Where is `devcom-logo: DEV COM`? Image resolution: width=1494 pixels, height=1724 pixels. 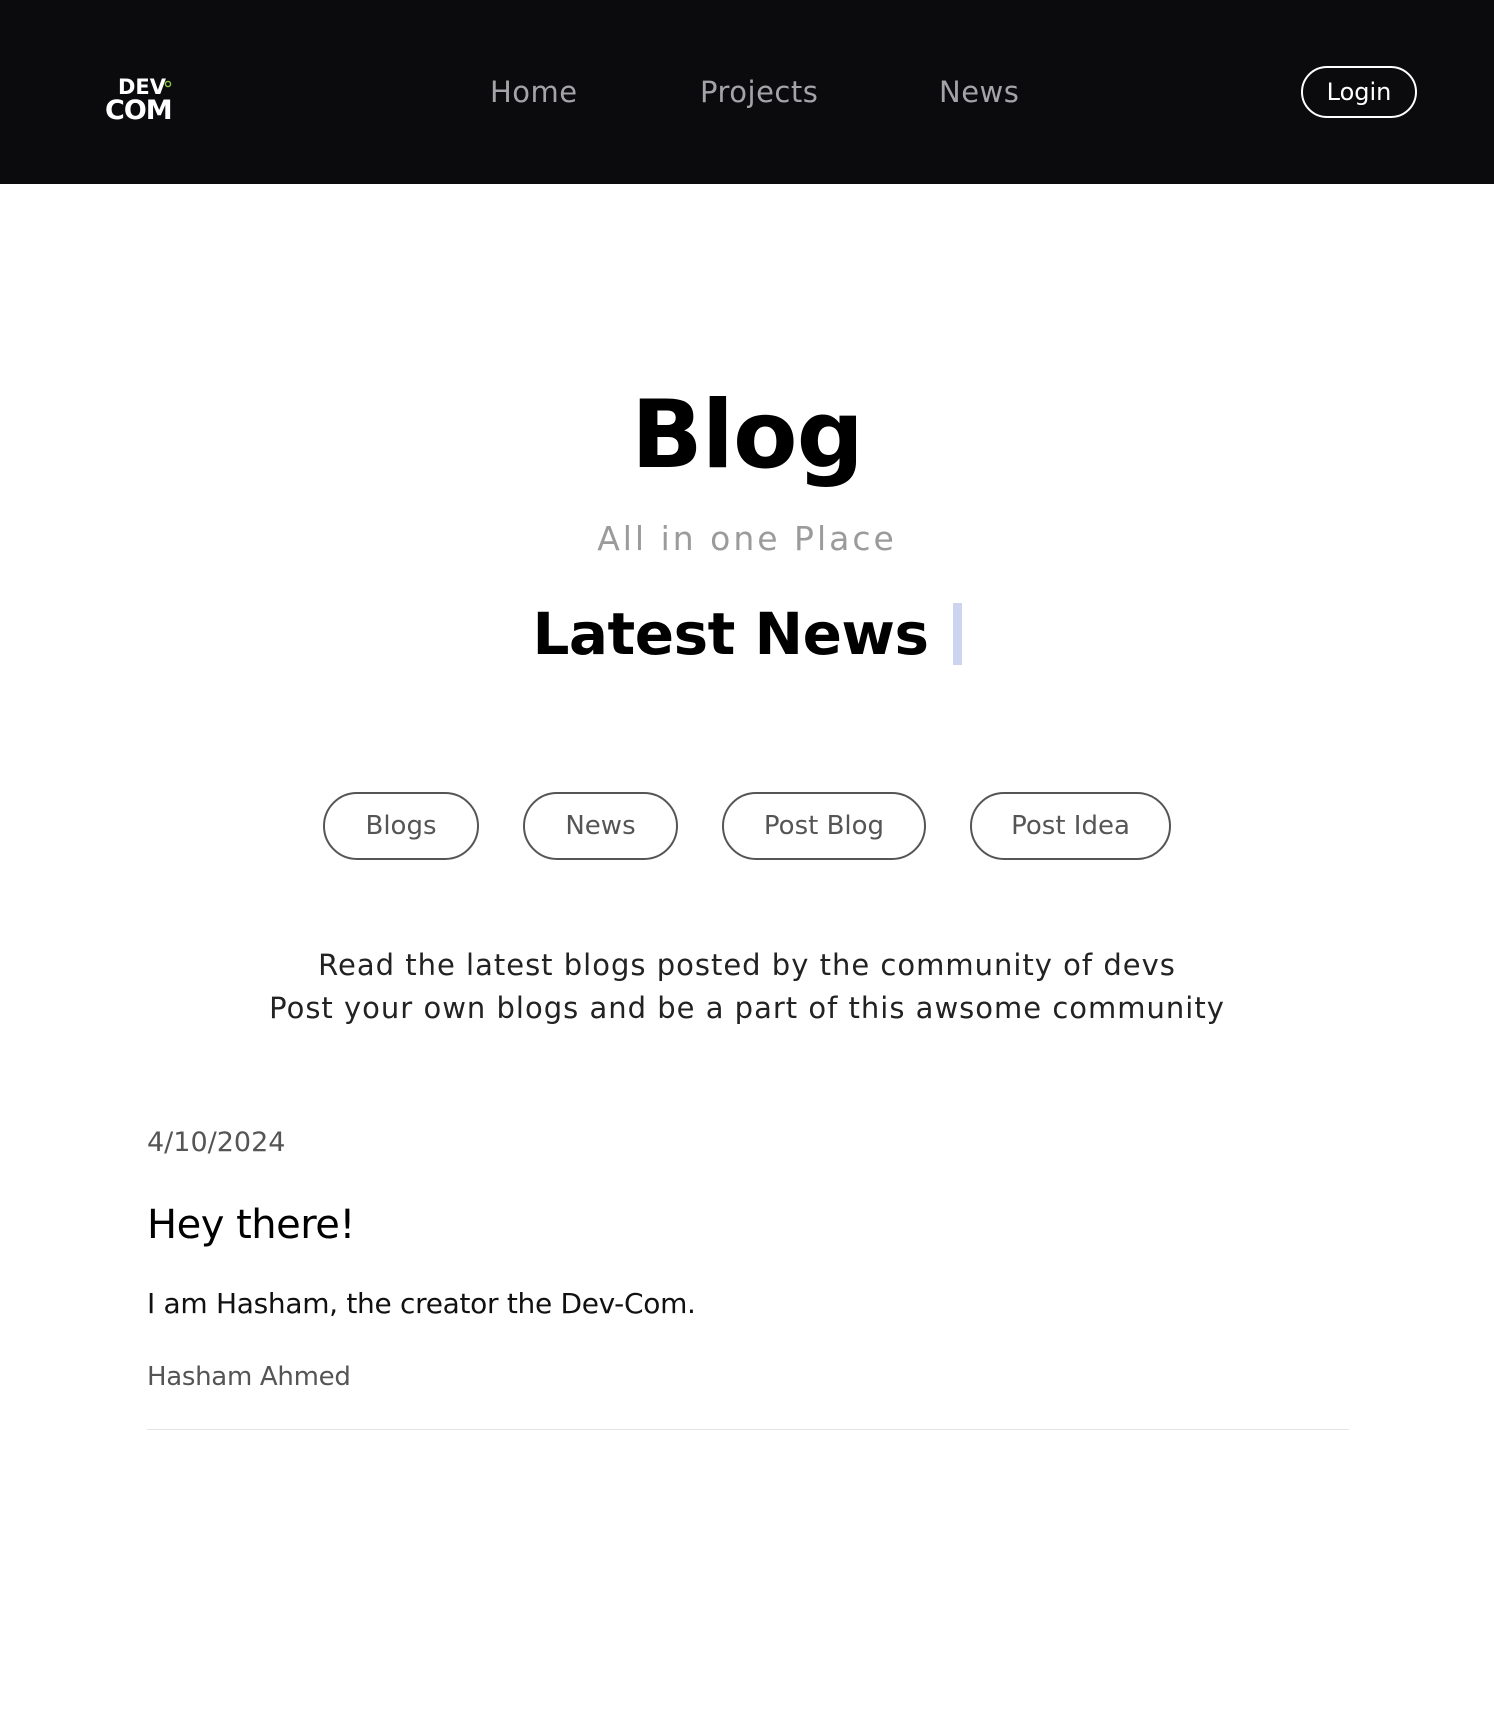 devcom-logo: DEV COM is located at coordinates (140, 99).